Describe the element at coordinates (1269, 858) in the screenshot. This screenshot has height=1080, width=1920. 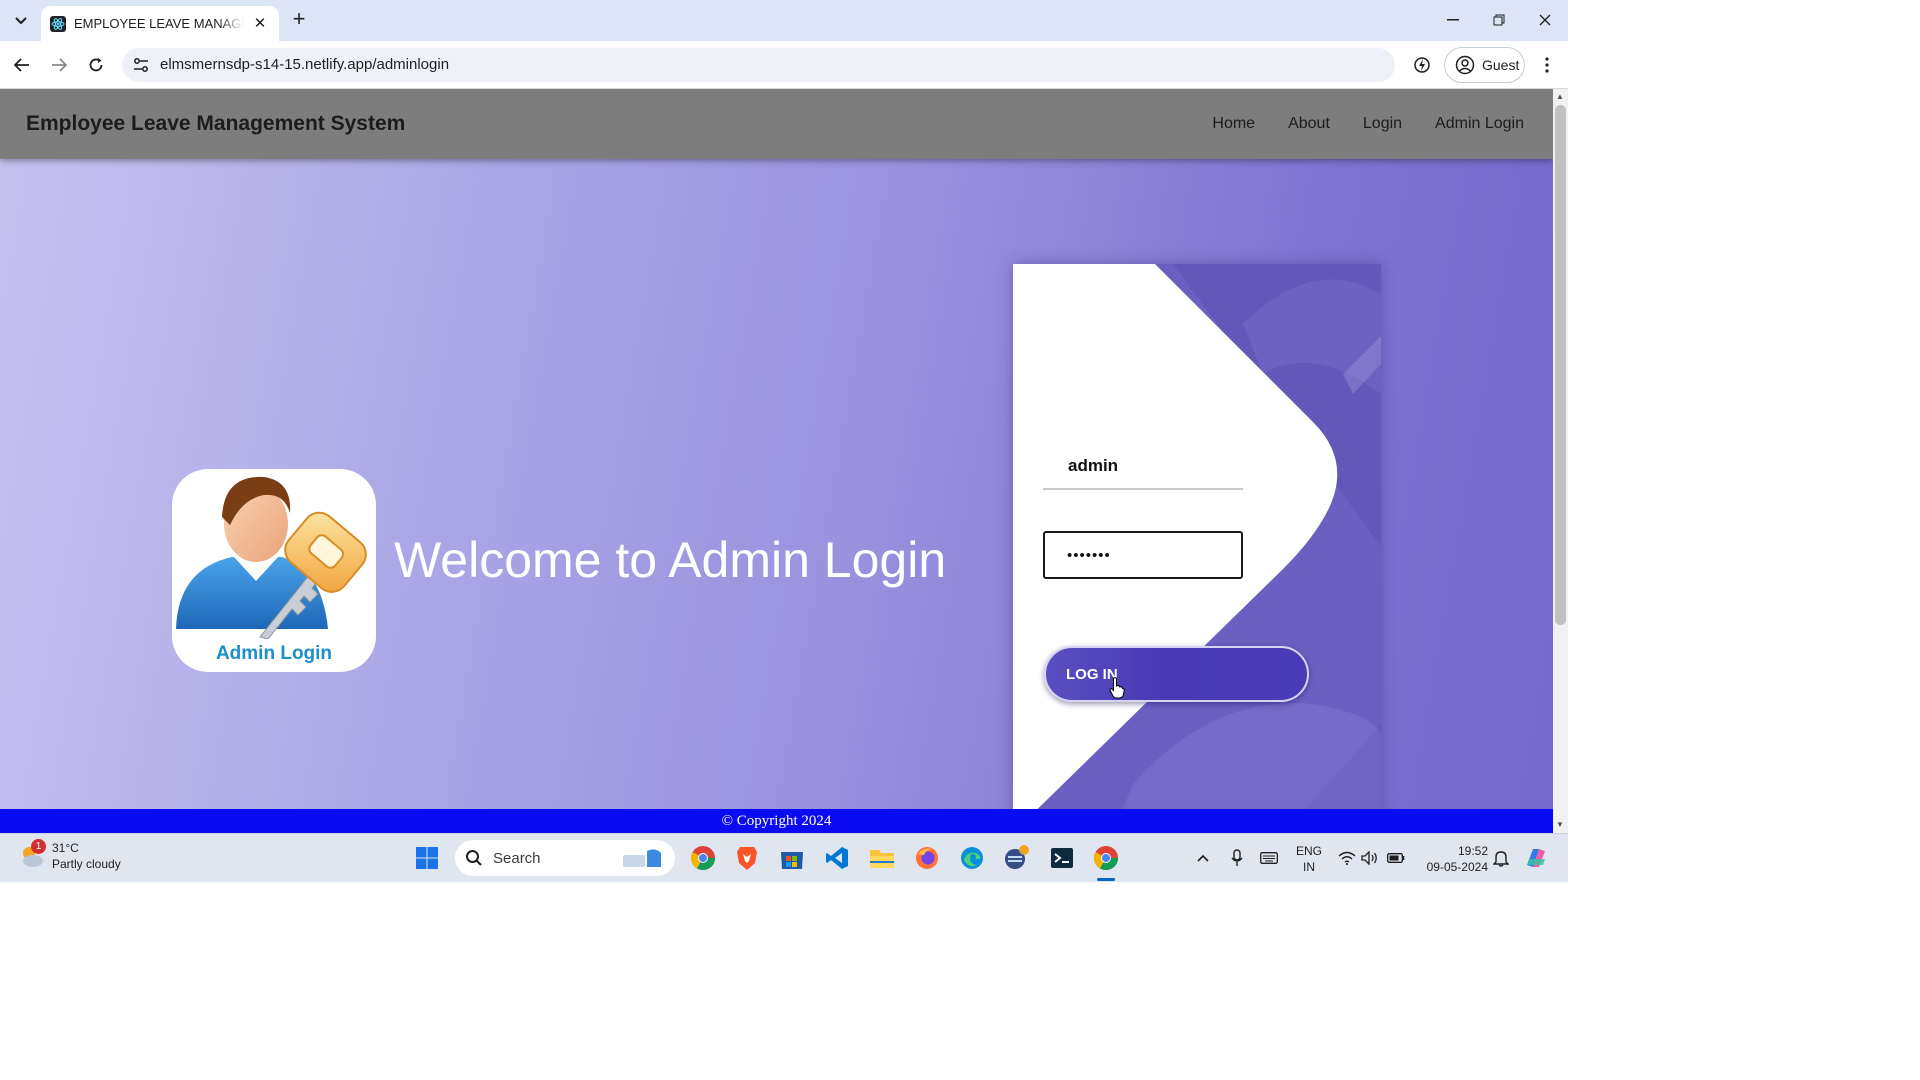
I see `keyboard-icon` at that location.